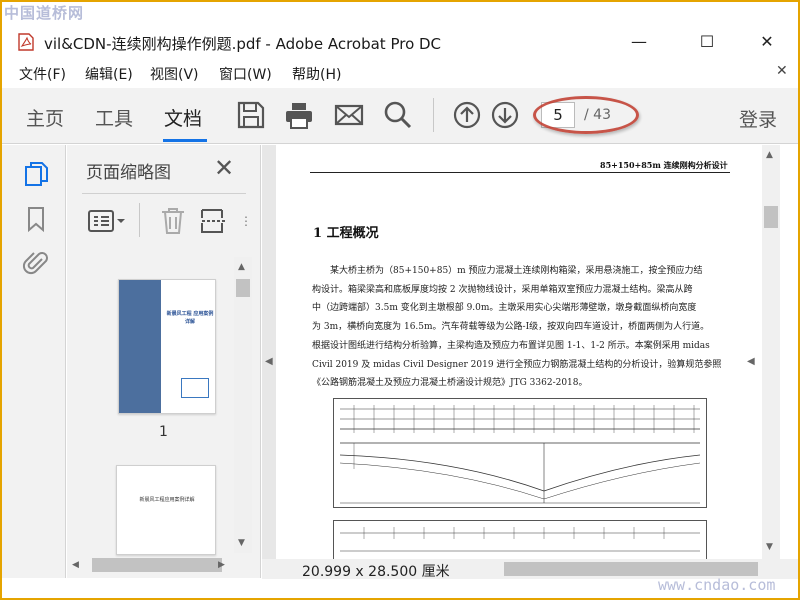 This screenshot has height=600, width=800. I want to click on print-icon, so click(299, 115).